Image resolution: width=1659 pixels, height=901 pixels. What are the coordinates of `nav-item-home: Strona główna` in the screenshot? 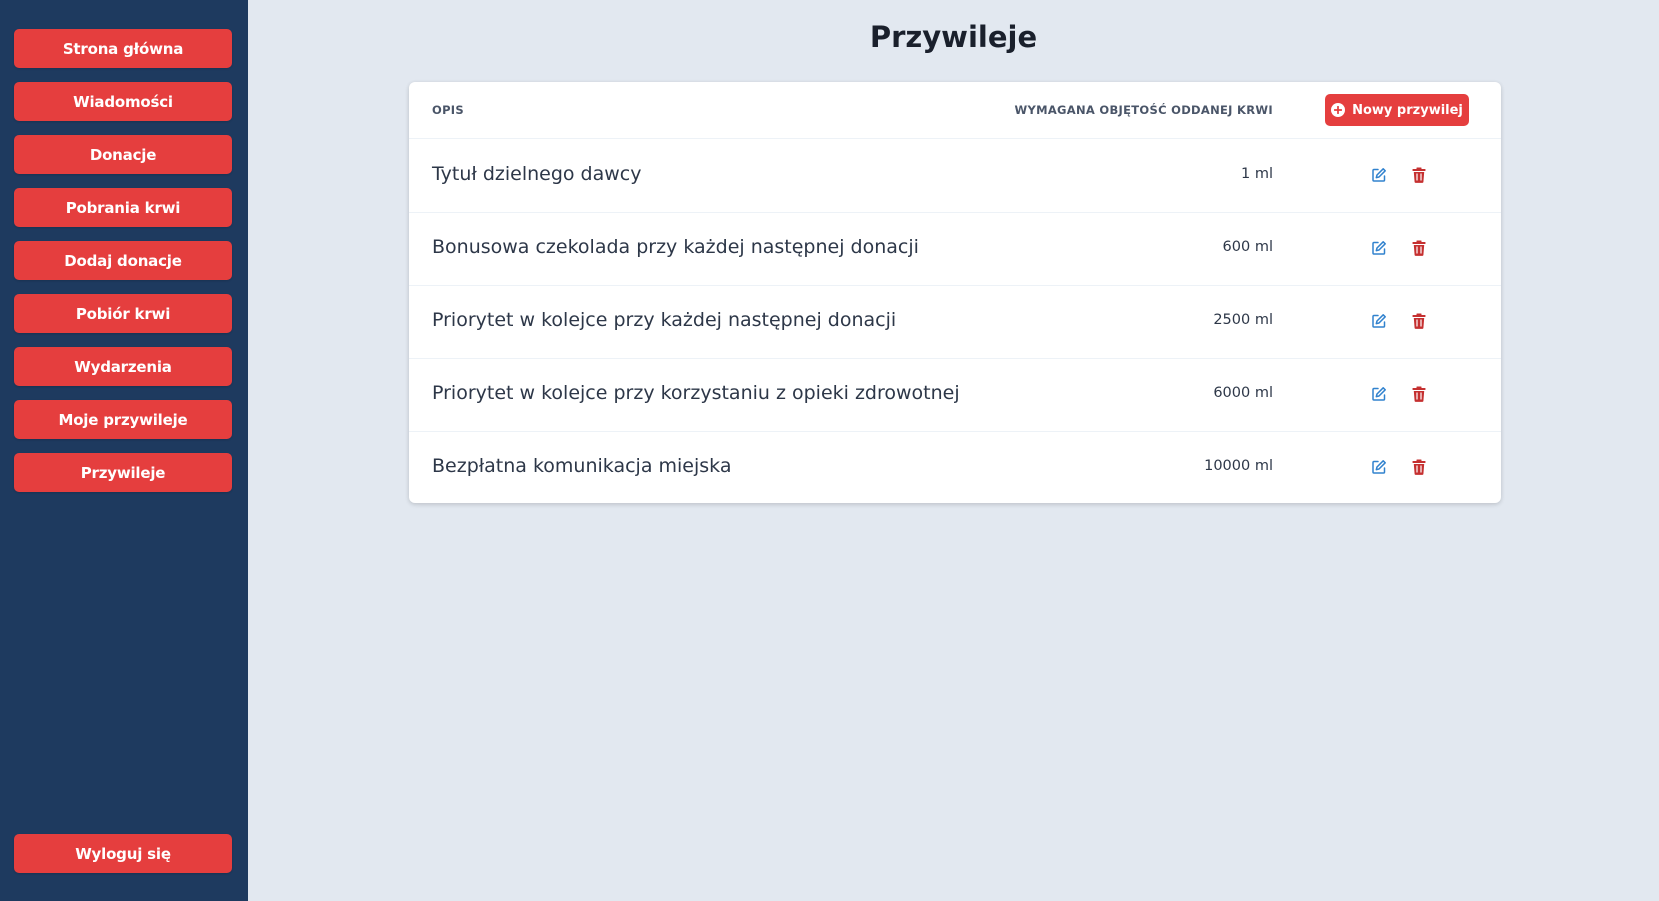 It's located at (123, 48).